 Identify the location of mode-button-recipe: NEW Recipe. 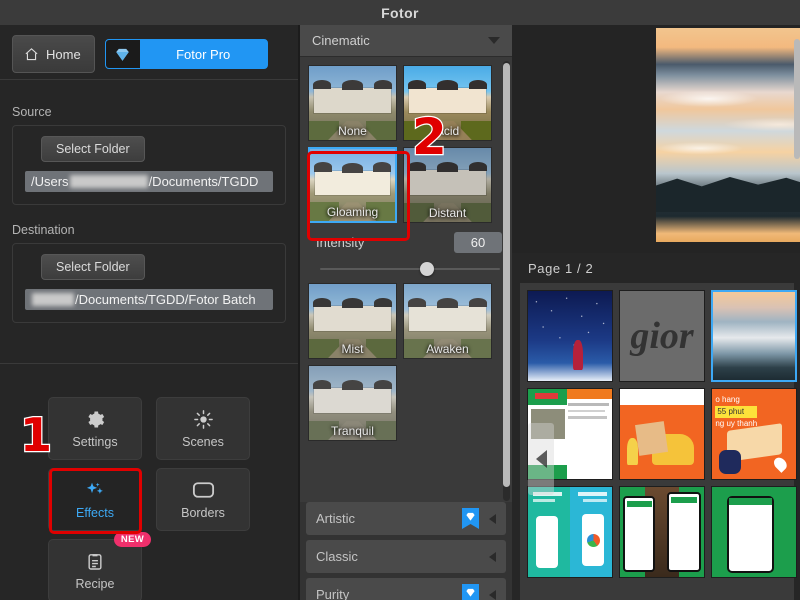
(99, 566).